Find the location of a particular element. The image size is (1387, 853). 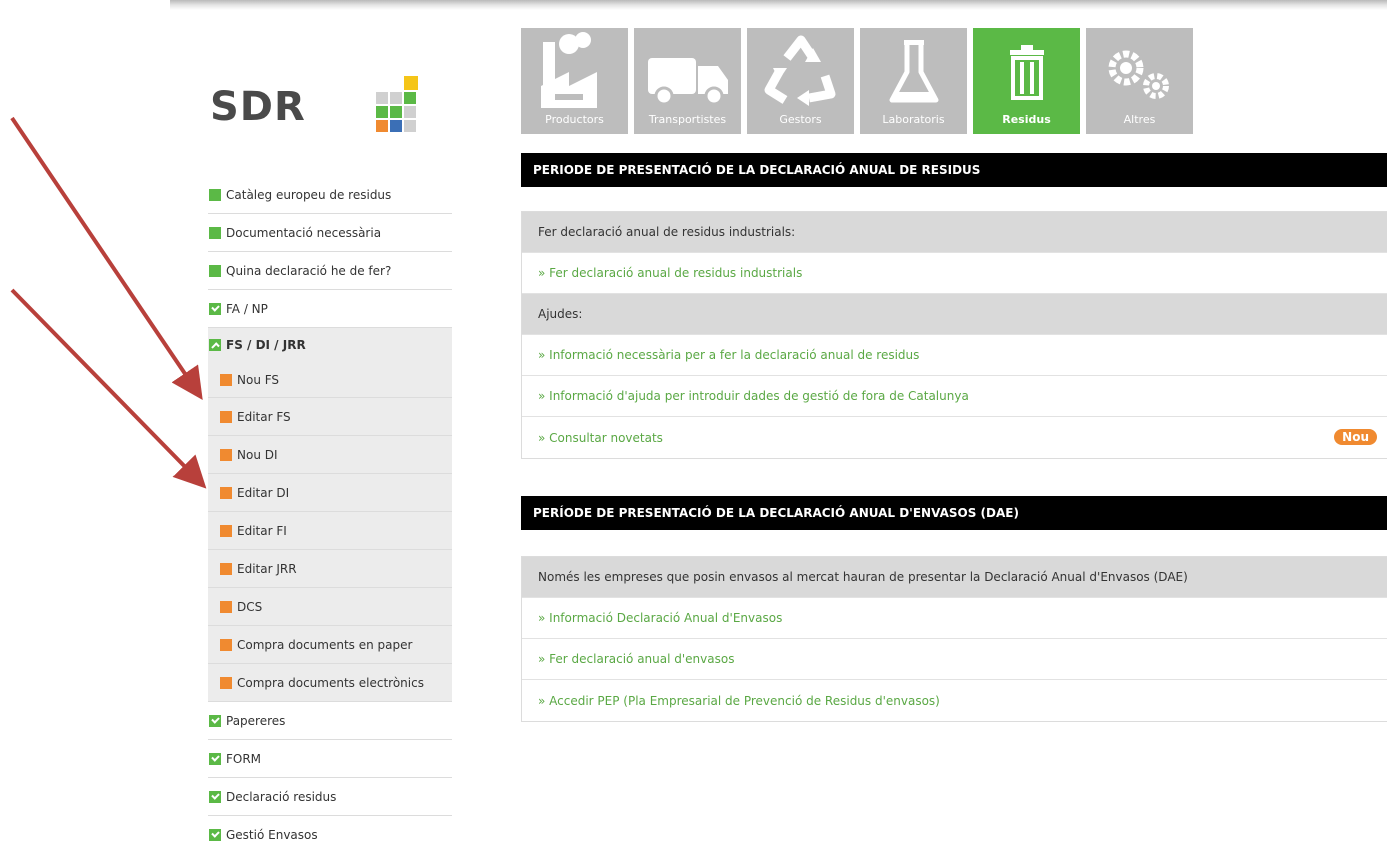

panel-header: Ajudes: is located at coordinates (954, 314).